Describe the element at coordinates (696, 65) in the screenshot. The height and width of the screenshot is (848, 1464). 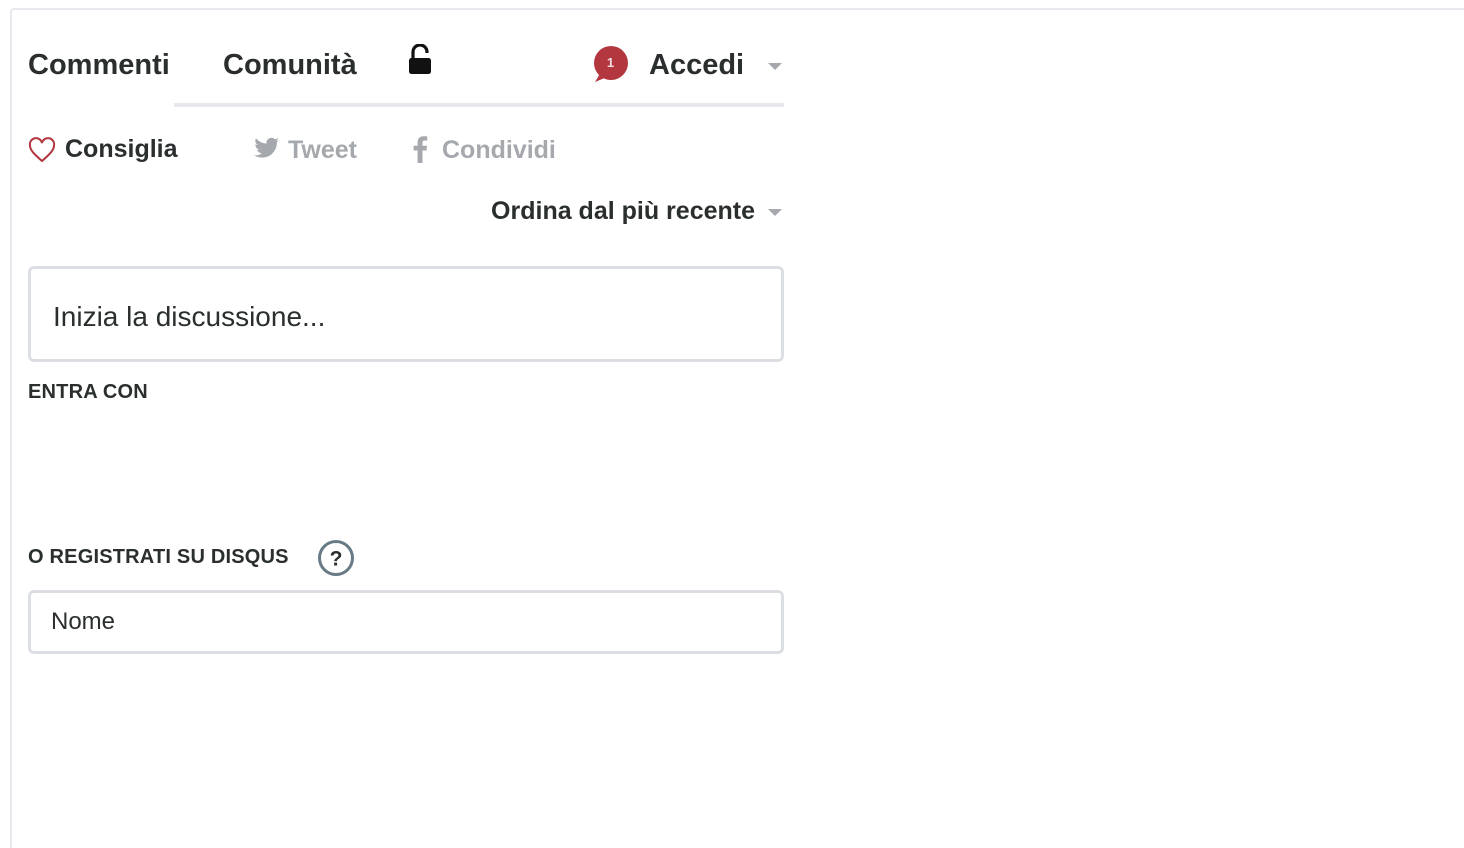
I see `login-menu: Accedi` at that location.